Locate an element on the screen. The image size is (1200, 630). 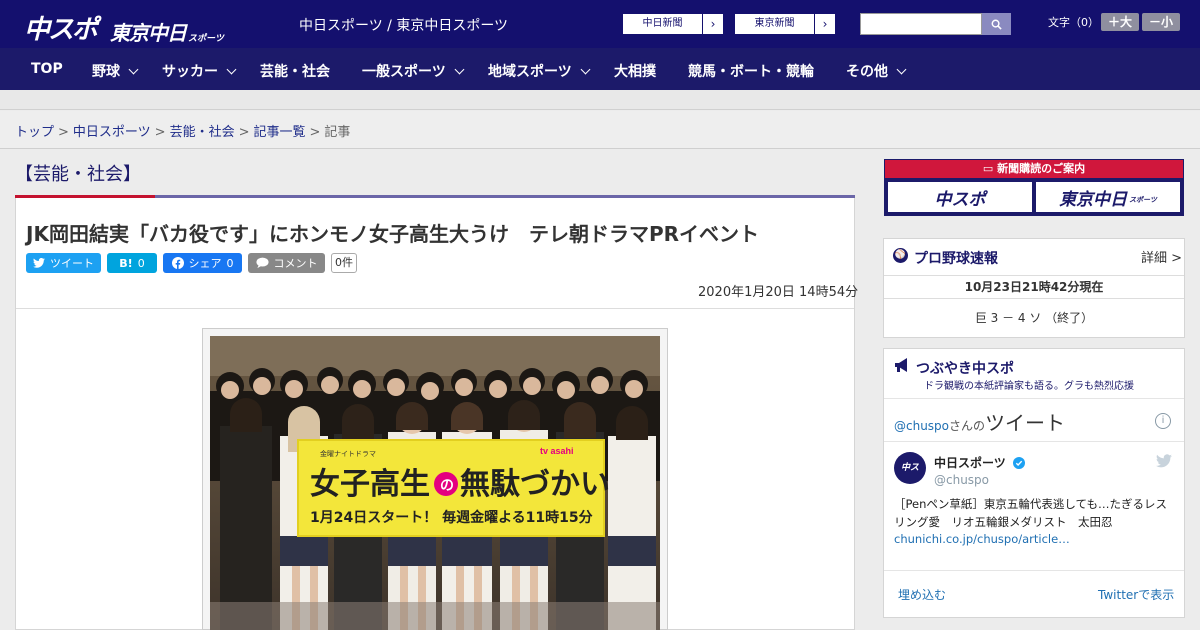
nav-item-others: その他 is located at coordinates (876, 71).